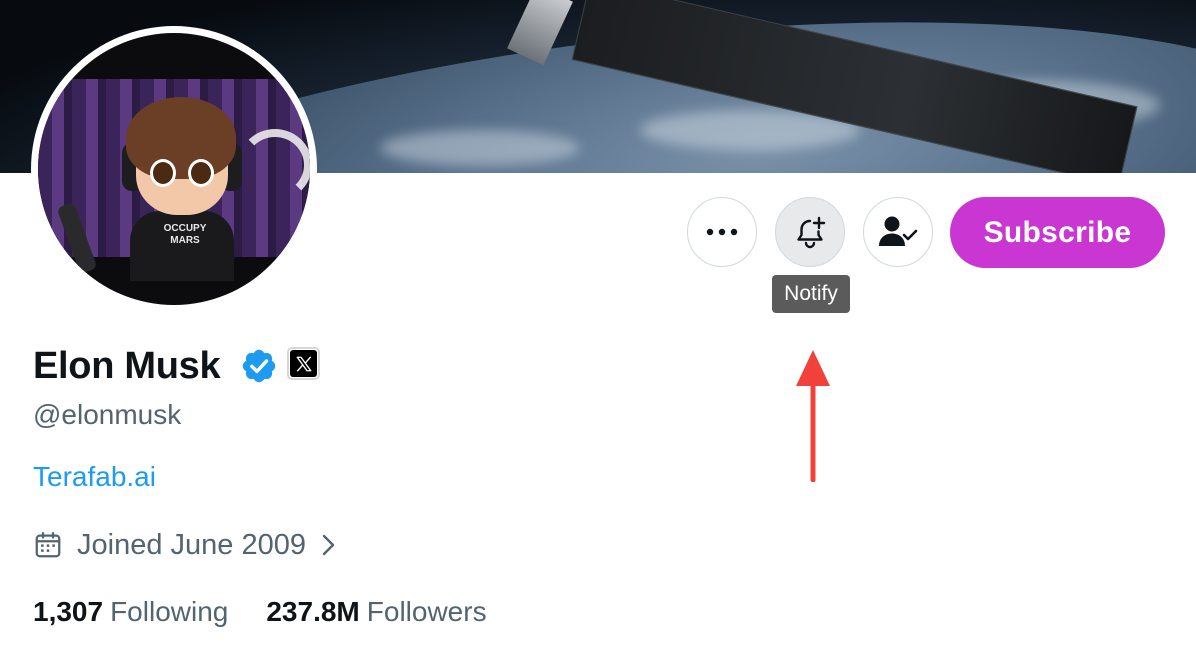 This screenshot has width=1196, height=650. What do you see at coordinates (127, 366) in the screenshot?
I see `display-name: Elon Musk` at bounding box center [127, 366].